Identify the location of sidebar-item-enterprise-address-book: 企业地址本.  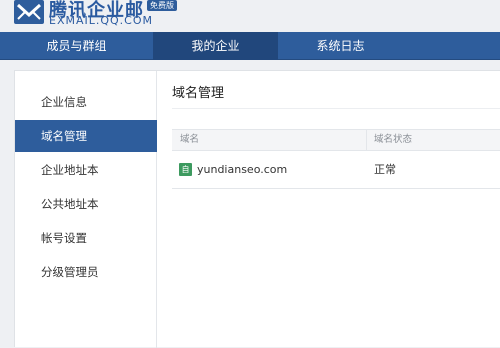
(86, 170).